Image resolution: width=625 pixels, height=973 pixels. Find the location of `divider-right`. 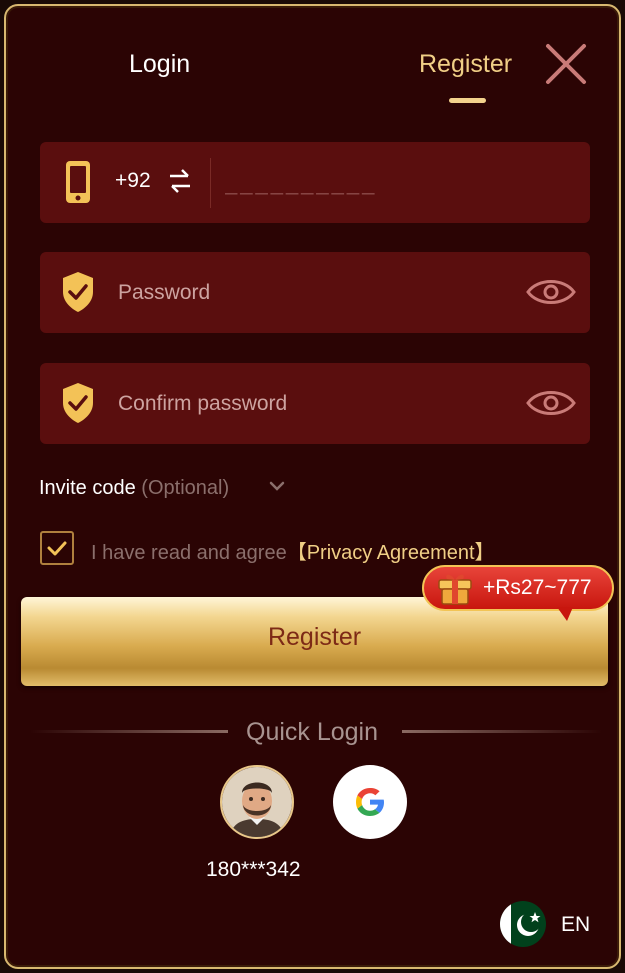

divider-right is located at coordinates (502, 731).